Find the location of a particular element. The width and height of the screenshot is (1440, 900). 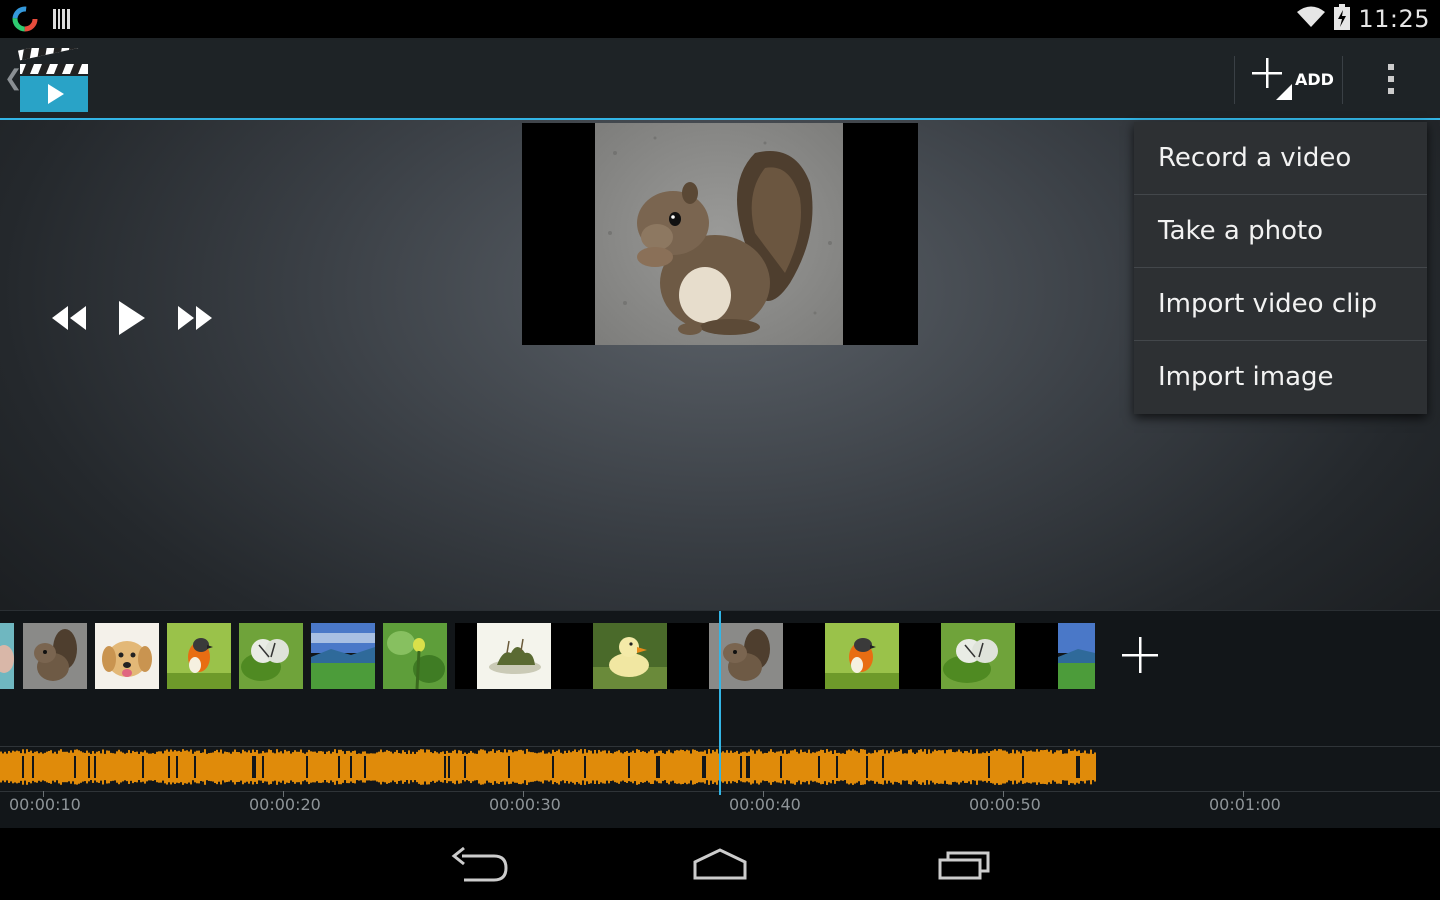

play-icon is located at coordinates (132, 320).